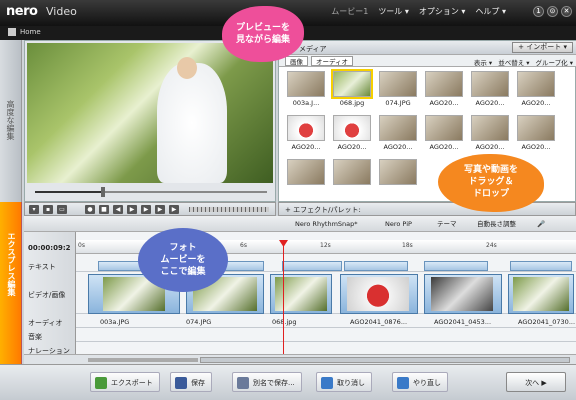  I want to click on media-tabs: 画像 オーディオ 表示 ▾ 並べ替え ▾ グループ化 ▾, so click(427, 61).